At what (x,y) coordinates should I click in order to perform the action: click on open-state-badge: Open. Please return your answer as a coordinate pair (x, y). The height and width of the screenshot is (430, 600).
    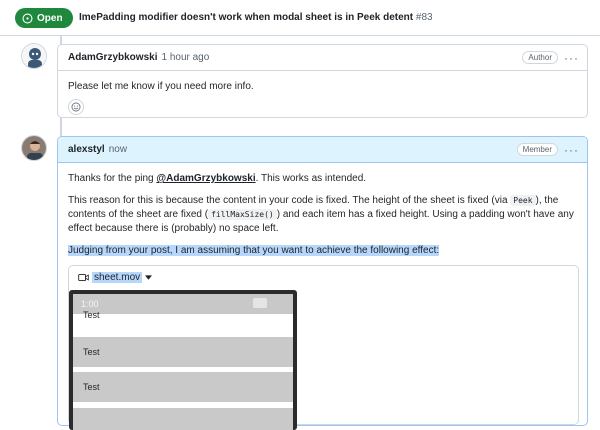
    Looking at the image, I should click on (44, 18).